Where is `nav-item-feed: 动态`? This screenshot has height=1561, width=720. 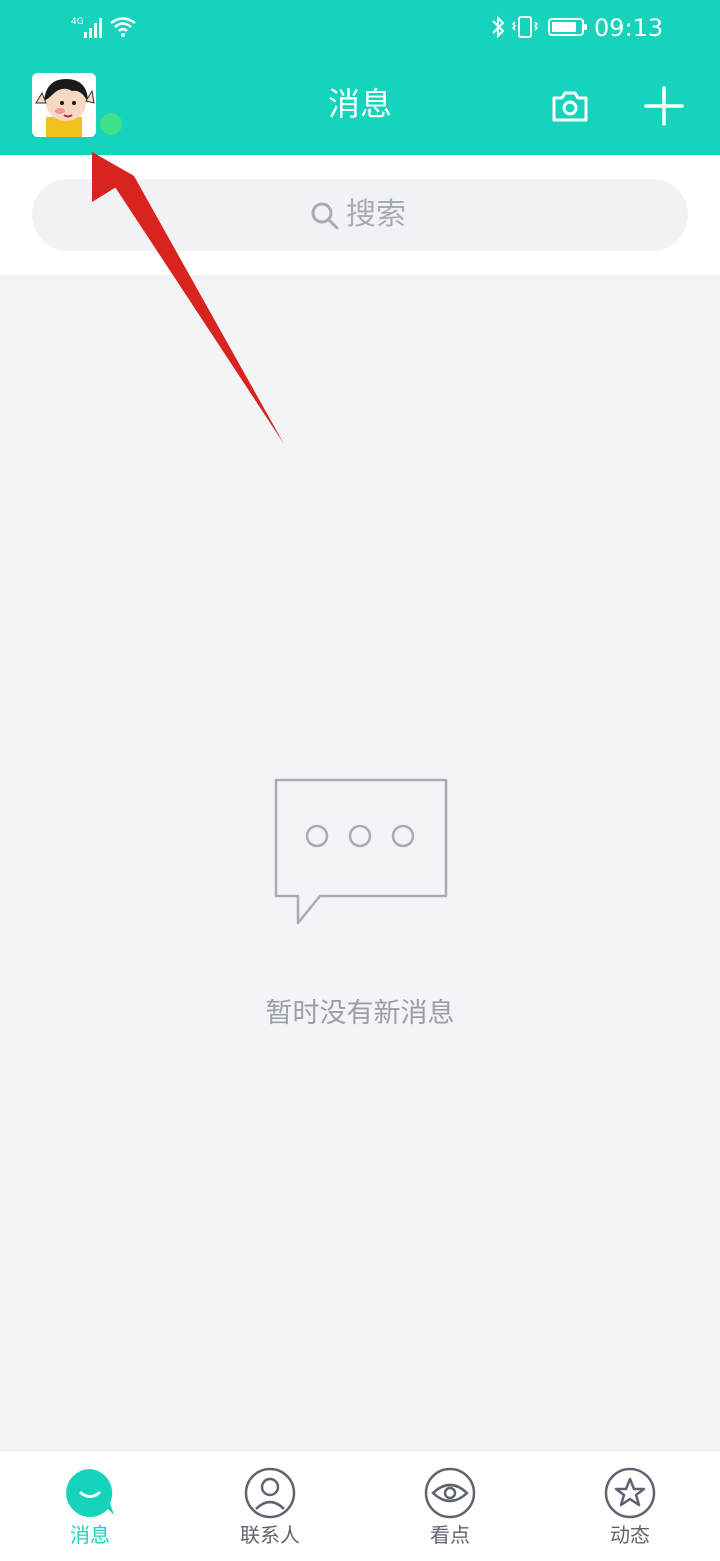
nav-item-feed: 动态 is located at coordinates (630, 1506).